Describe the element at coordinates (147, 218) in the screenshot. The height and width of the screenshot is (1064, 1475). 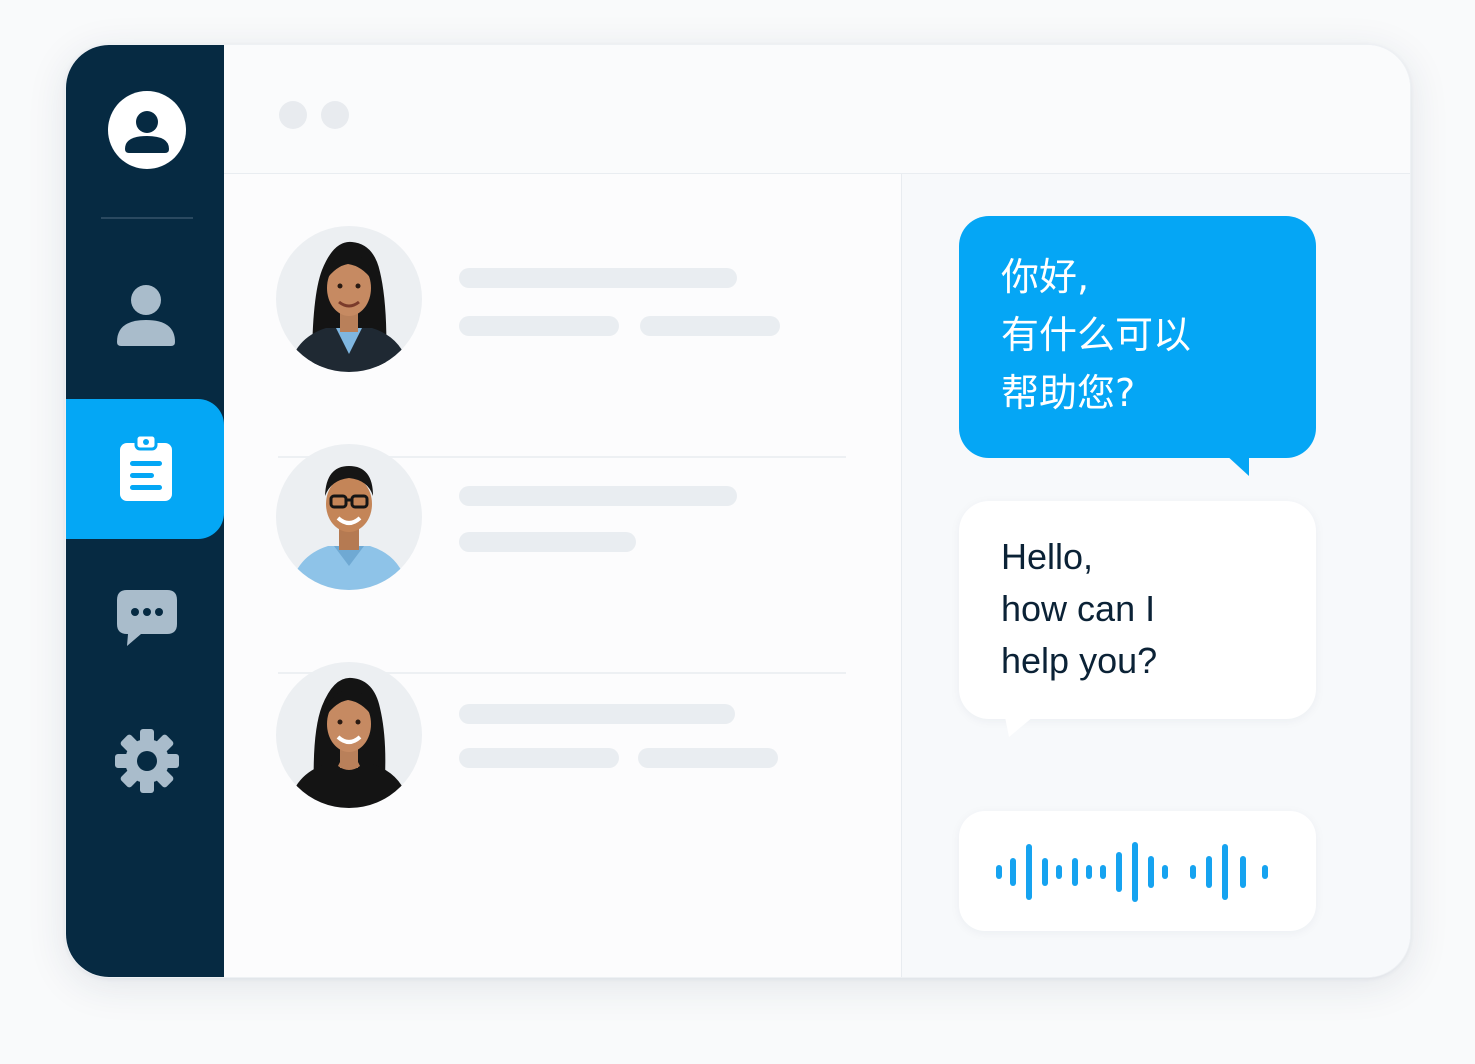
I see `sidebar-divider` at that location.